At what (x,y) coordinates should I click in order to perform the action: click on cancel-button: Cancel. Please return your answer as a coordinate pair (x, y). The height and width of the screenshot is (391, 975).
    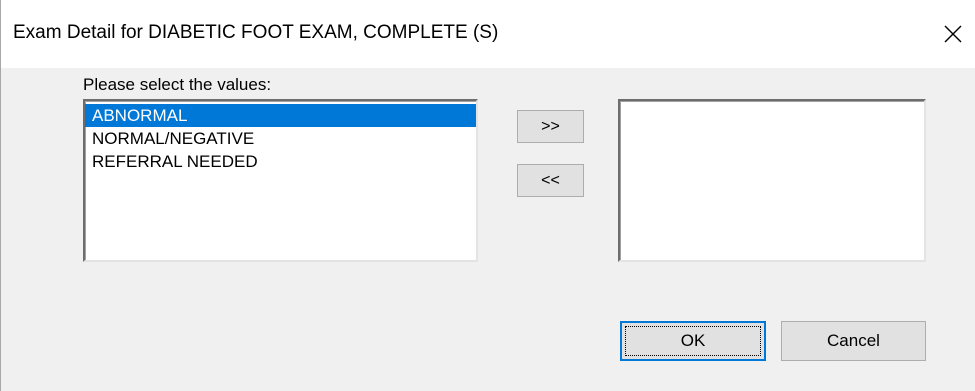
    Looking at the image, I should click on (853, 341).